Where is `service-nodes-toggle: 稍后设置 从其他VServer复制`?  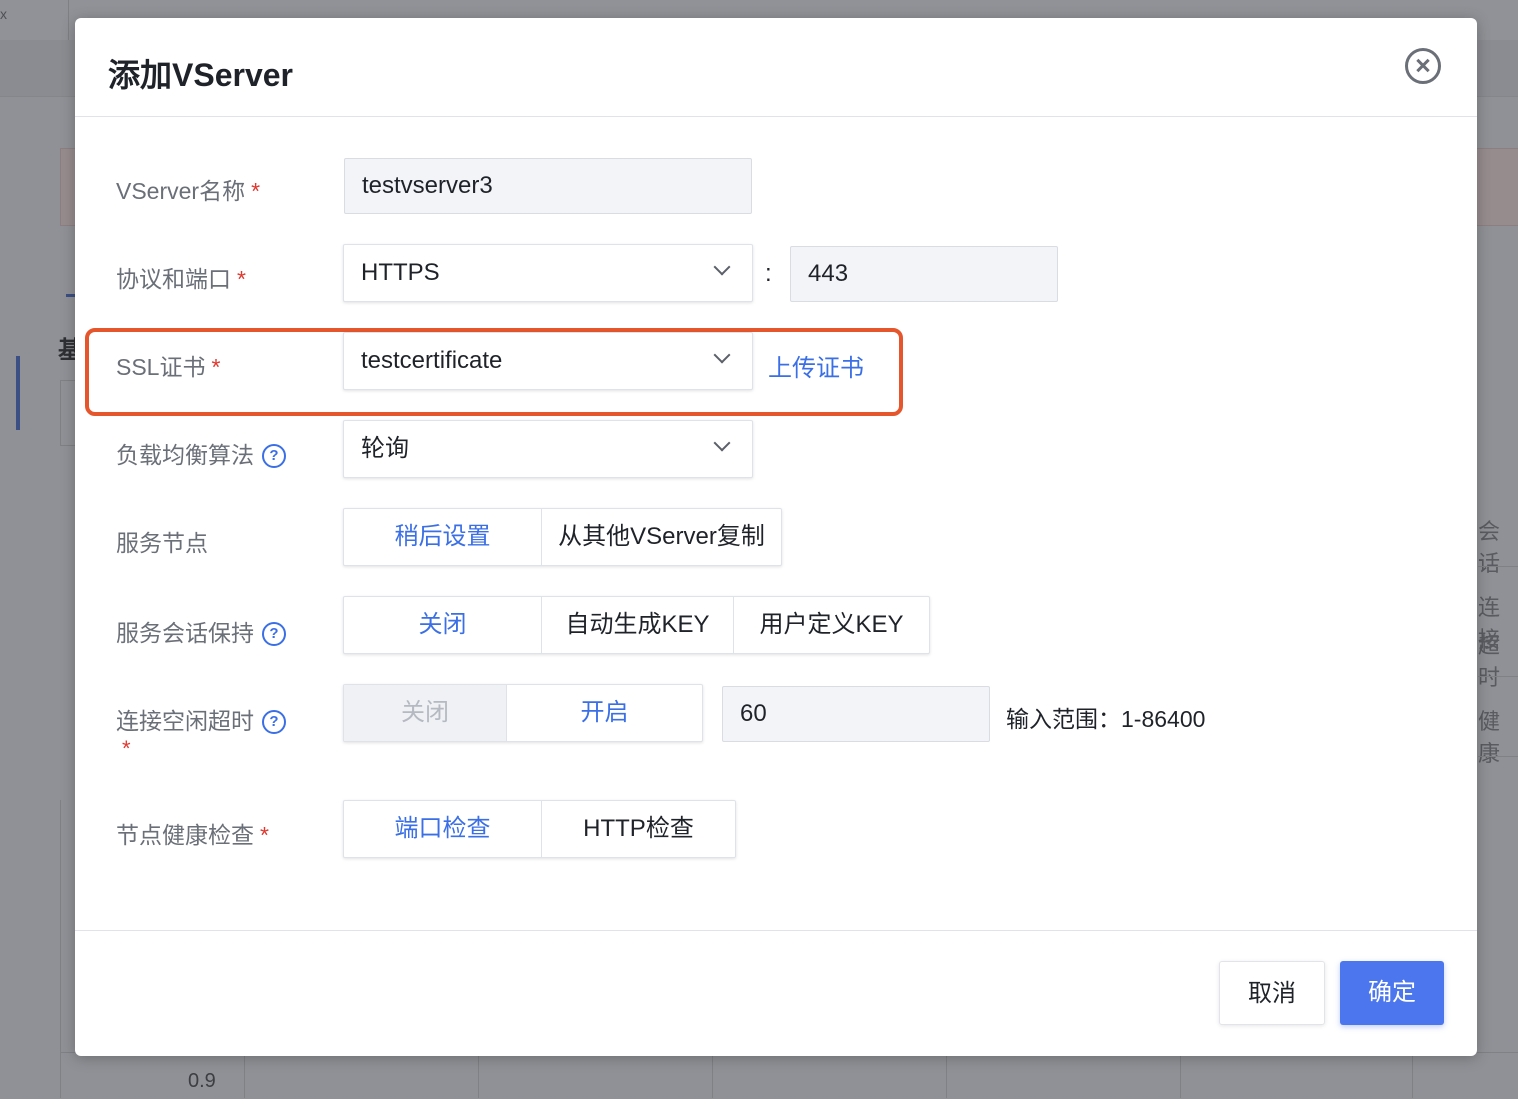 service-nodes-toggle: 稍后设置 从其他VServer复制 is located at coordinates (562, 537).